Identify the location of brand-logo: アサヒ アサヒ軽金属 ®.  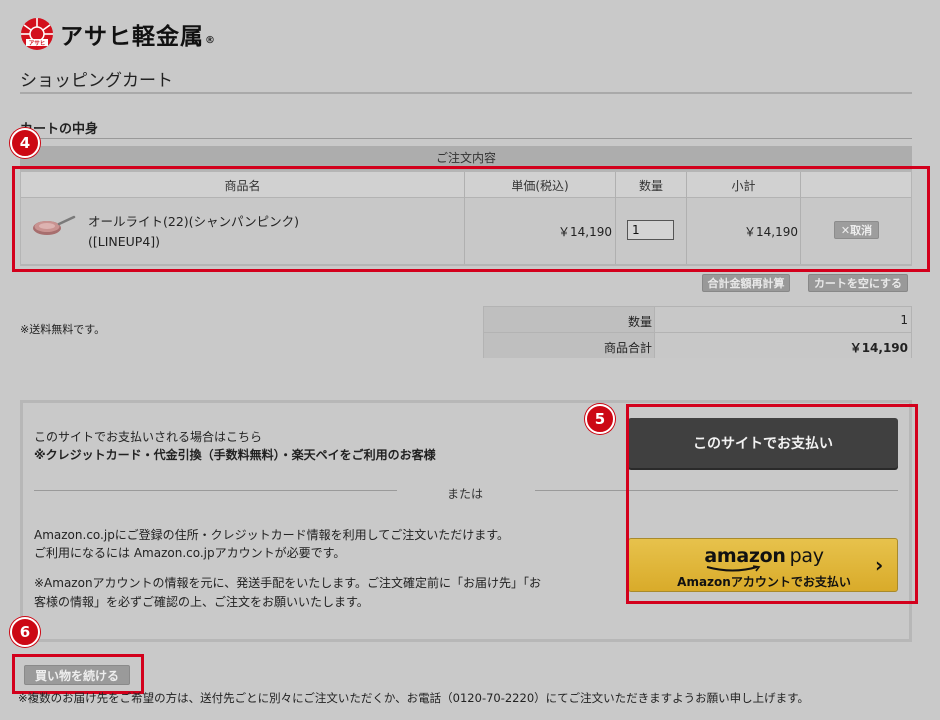
(130, 34).